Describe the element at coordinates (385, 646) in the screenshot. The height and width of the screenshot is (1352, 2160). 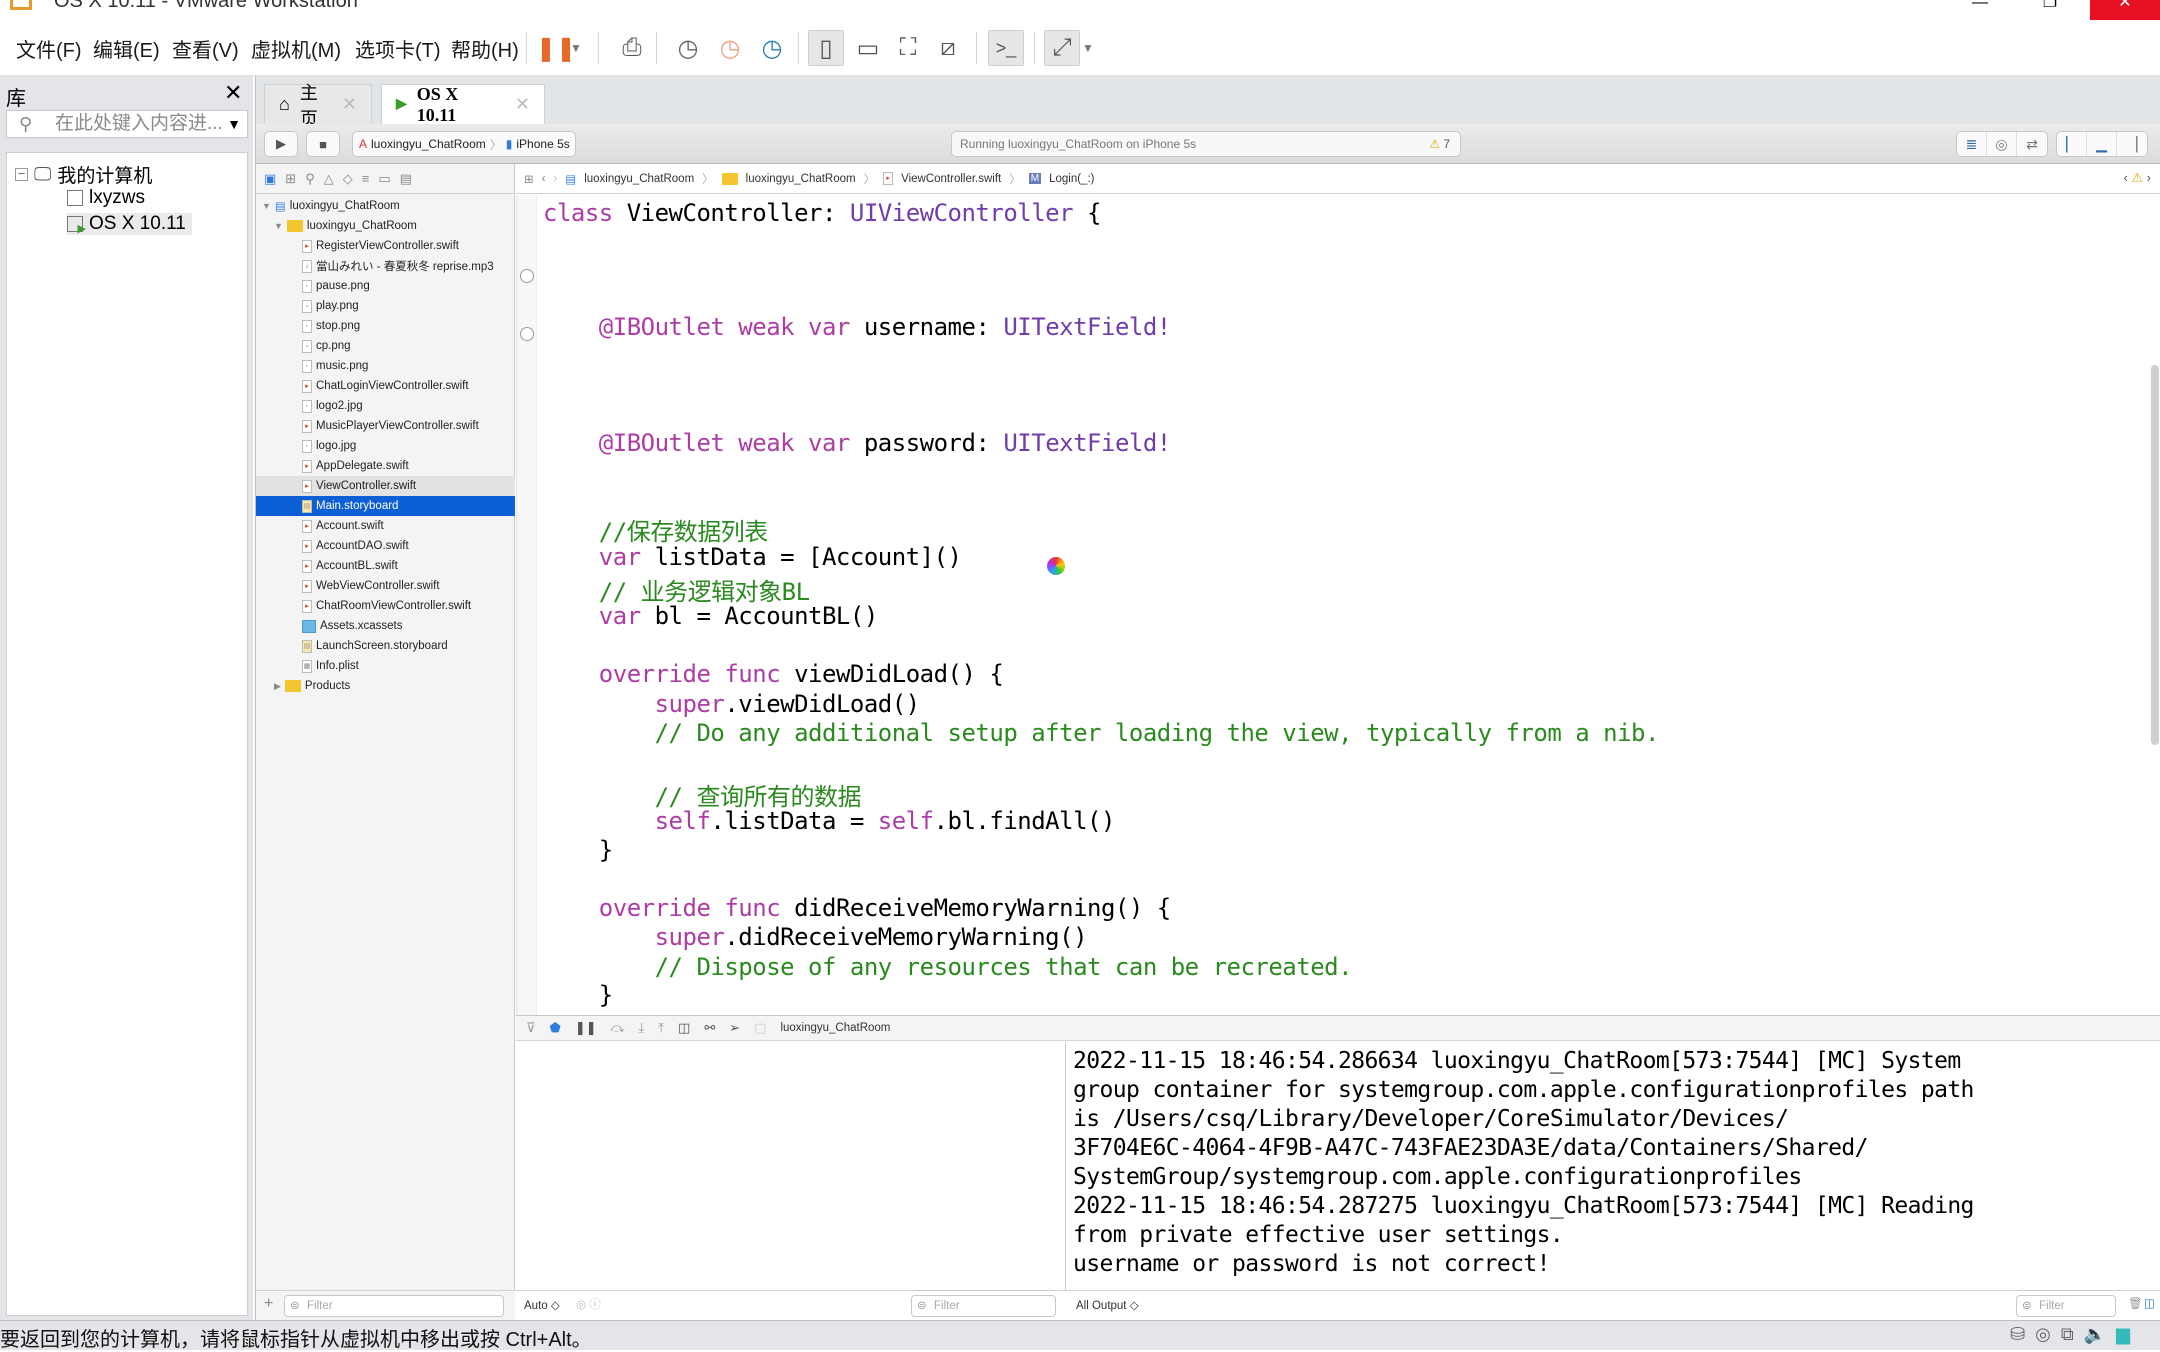
I see `navigator-file-row: ▤ LaunchScreen.storyboard` at that location.